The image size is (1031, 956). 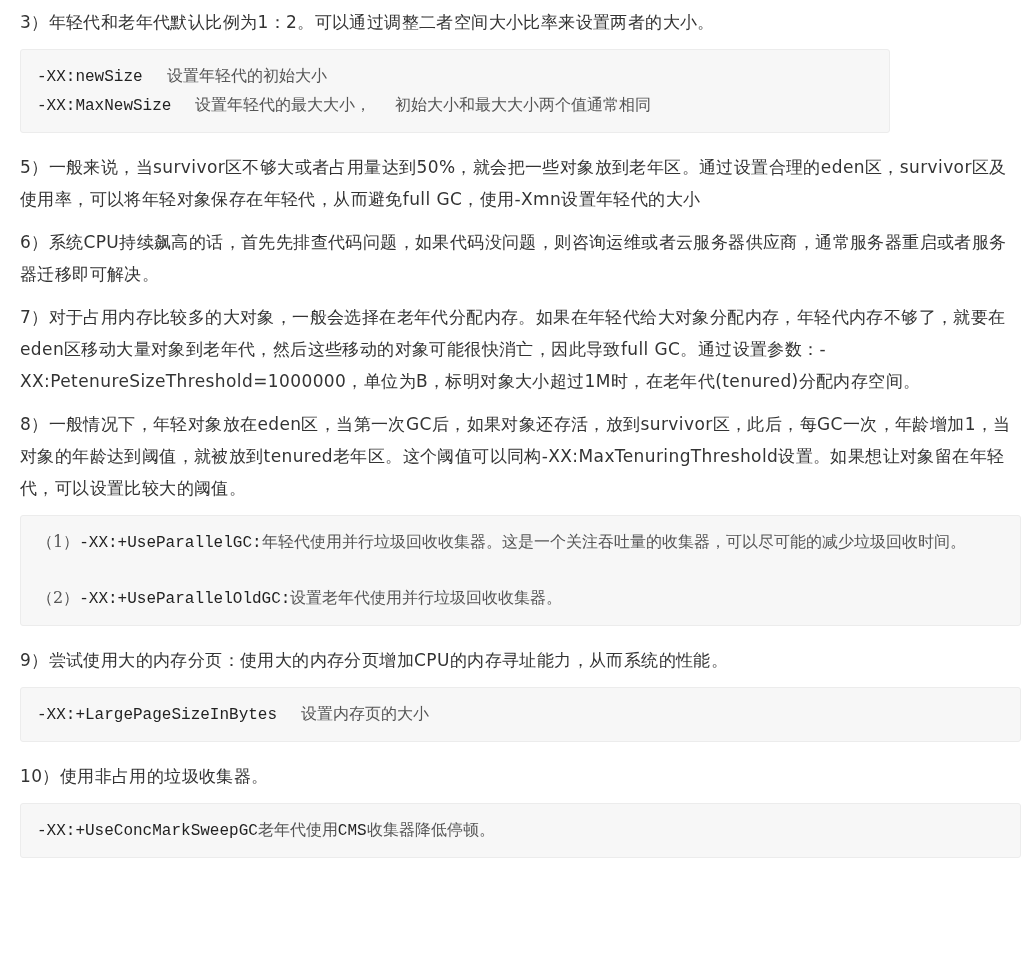 What do you see at coordinates (514, 183) in the screenshot?
I see `paragraph: 5）一般来说，当survivor区不够大或者占用量达到50%，就会把一些对象放到老年区。通过设置合理的eden区，survivor区及使用率，可以将年轻对象保存在年轻代，从而避免full GC，使用-Xmn设置年轻代的大小` at bounding box center [514, 183].